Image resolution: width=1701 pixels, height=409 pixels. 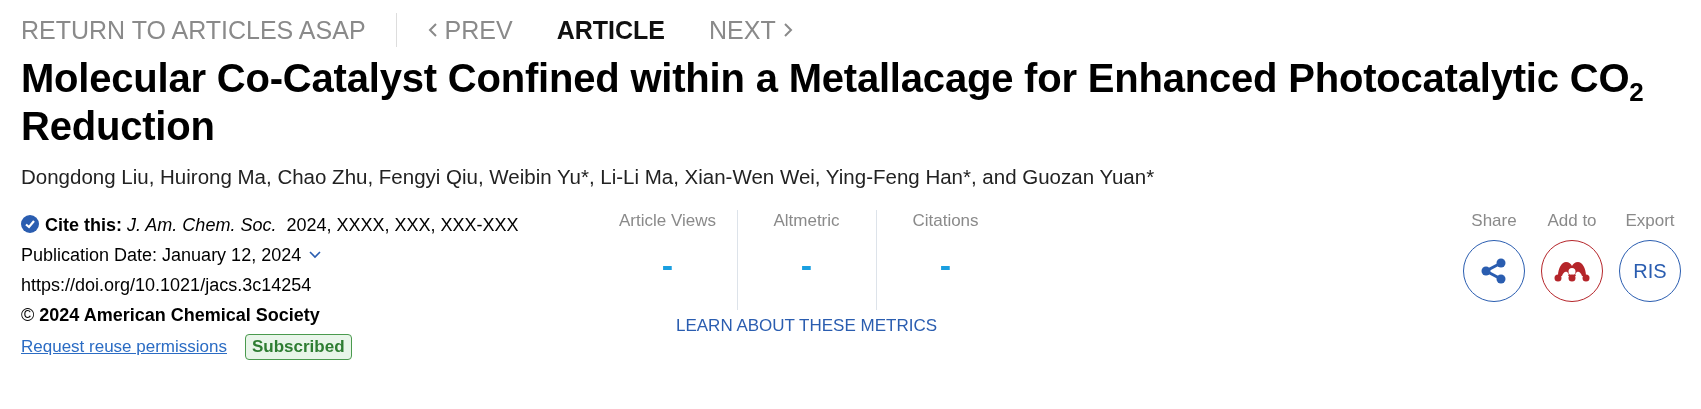 I want to click on citation-text: Cite this: J. Am. Chem. Soc. 2024, XXXX, XXX, XXX-XXX, so click(x=282, y=225).